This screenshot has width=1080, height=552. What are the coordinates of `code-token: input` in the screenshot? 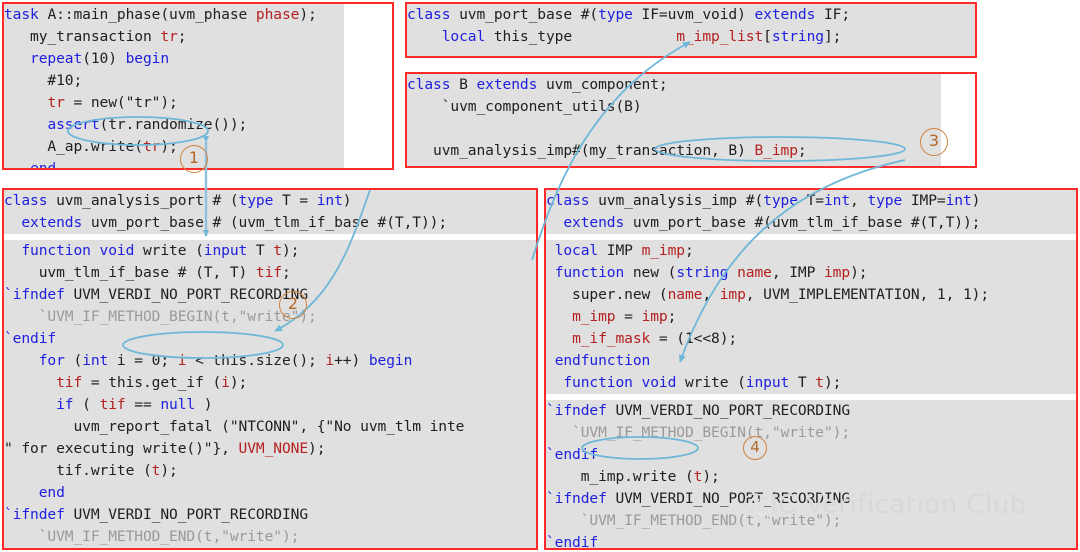 It's located at (225, 250).